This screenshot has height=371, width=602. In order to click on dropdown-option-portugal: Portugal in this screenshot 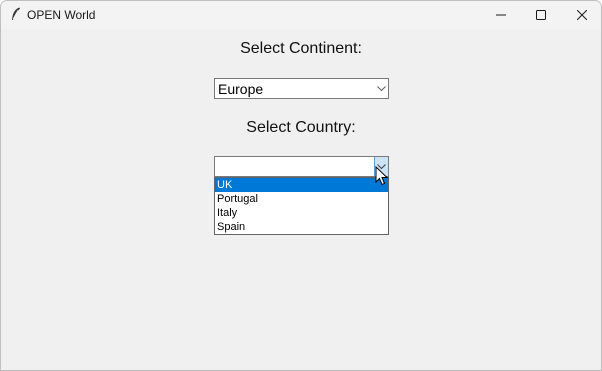, I will do `click(301, 199)`.